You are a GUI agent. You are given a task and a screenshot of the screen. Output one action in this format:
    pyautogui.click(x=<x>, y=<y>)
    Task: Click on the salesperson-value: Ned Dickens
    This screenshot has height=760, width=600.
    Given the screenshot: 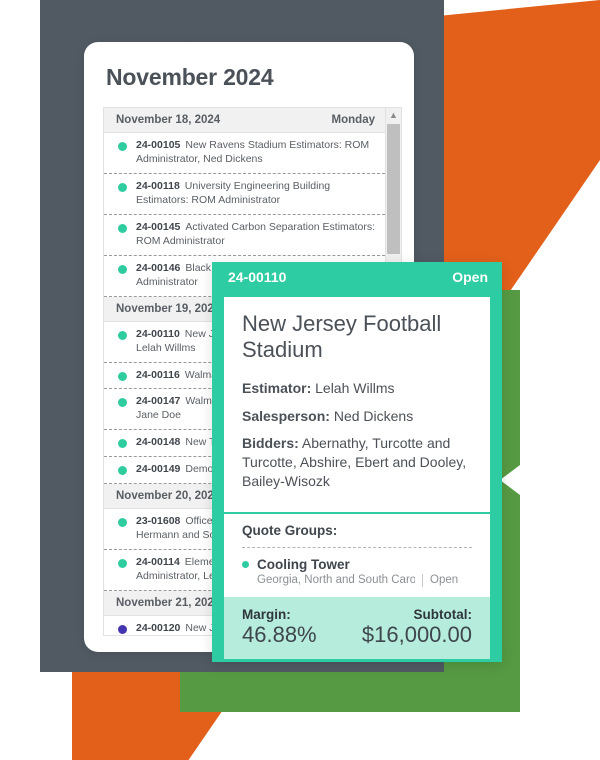 What is the action you would take?
    pyautogui.click(x=373, y=415)
    